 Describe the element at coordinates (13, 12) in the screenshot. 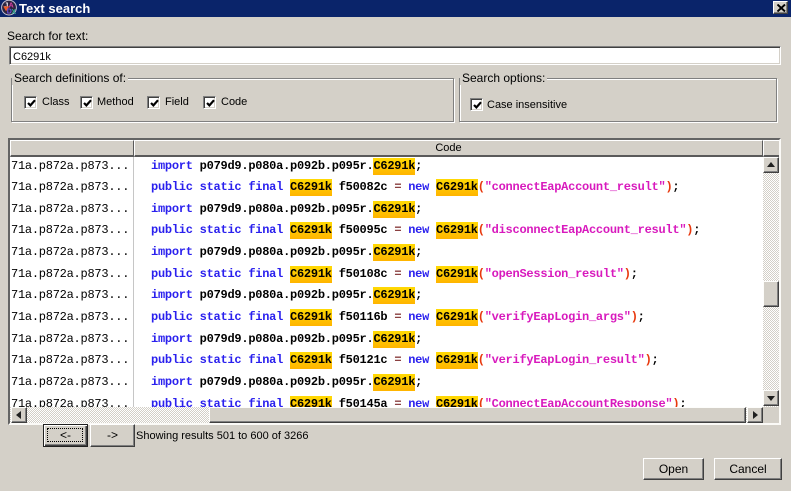

I see `svg-text: X` at that location.